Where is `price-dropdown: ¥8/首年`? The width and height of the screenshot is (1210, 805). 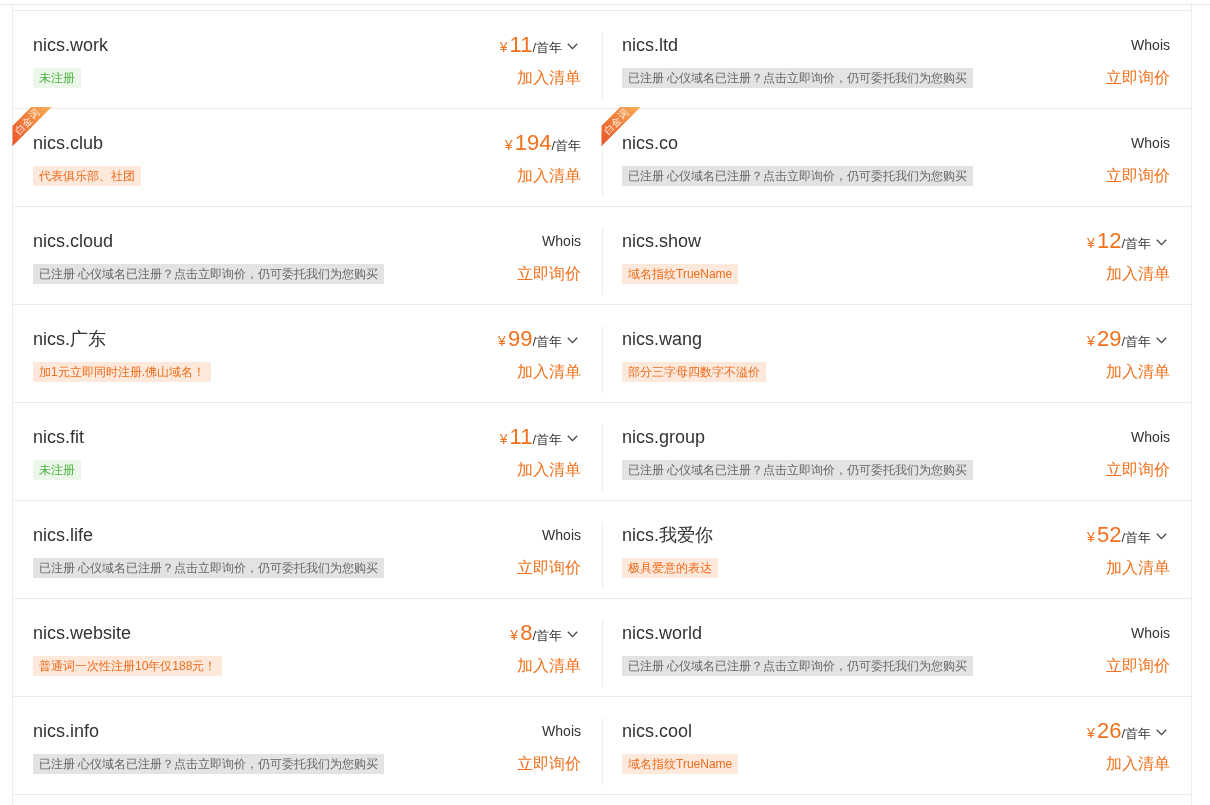 price-dropdown: ¥8/首年 is located at coordinates (545, 633).